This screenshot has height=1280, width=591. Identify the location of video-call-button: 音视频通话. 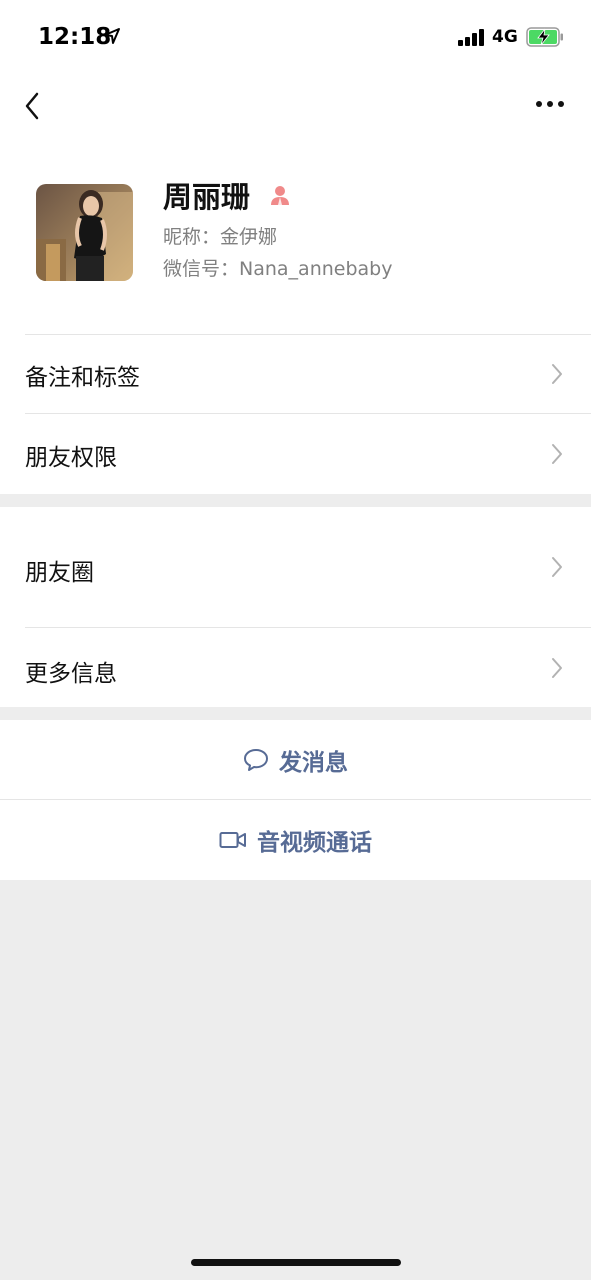
(295, 840).